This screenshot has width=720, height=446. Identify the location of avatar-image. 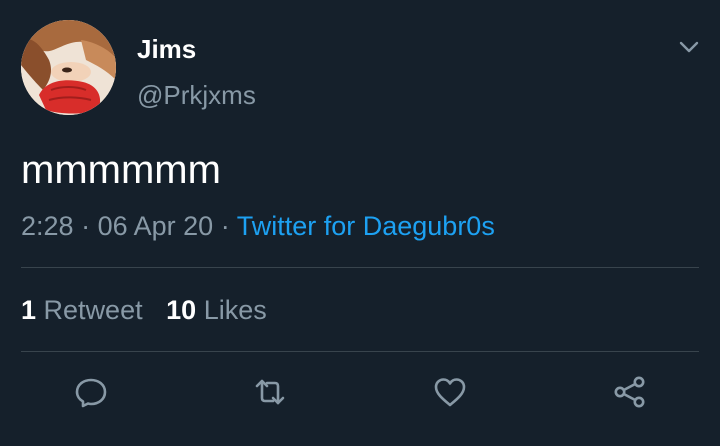
(68, 67).